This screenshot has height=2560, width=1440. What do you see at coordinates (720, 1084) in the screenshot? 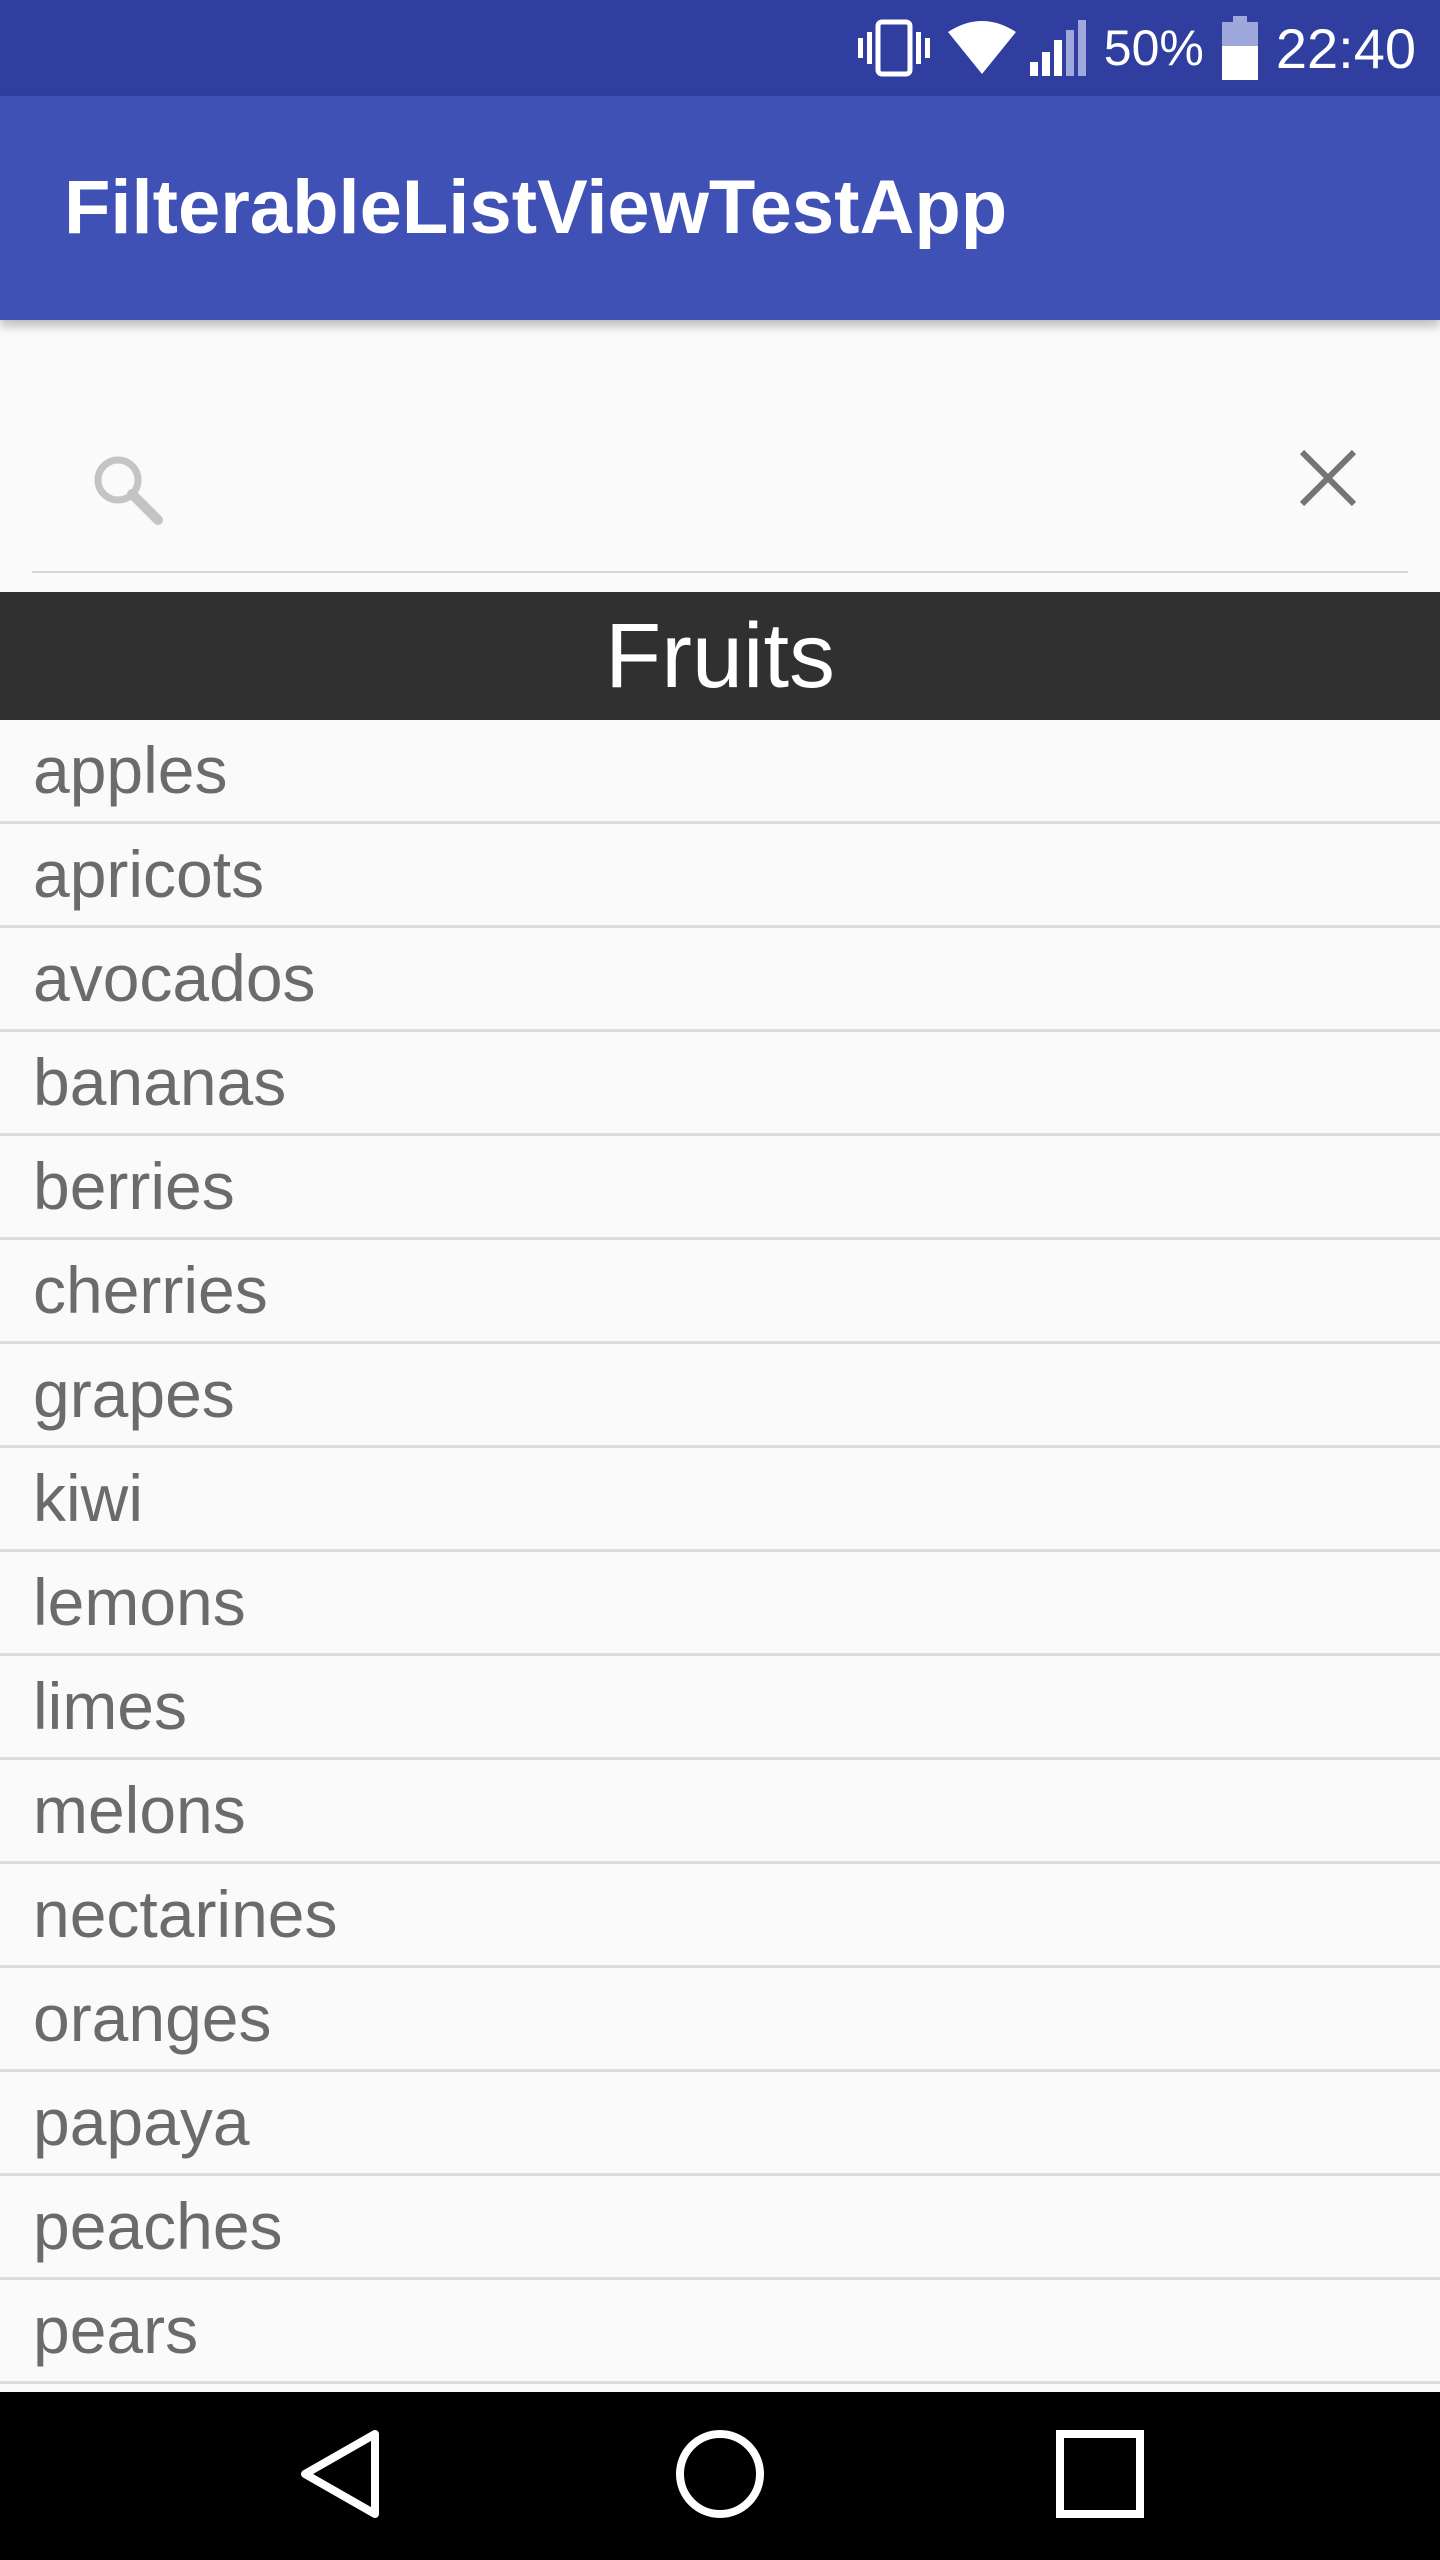
I see `list-item: bananas` at bounding box center [720, 1084].